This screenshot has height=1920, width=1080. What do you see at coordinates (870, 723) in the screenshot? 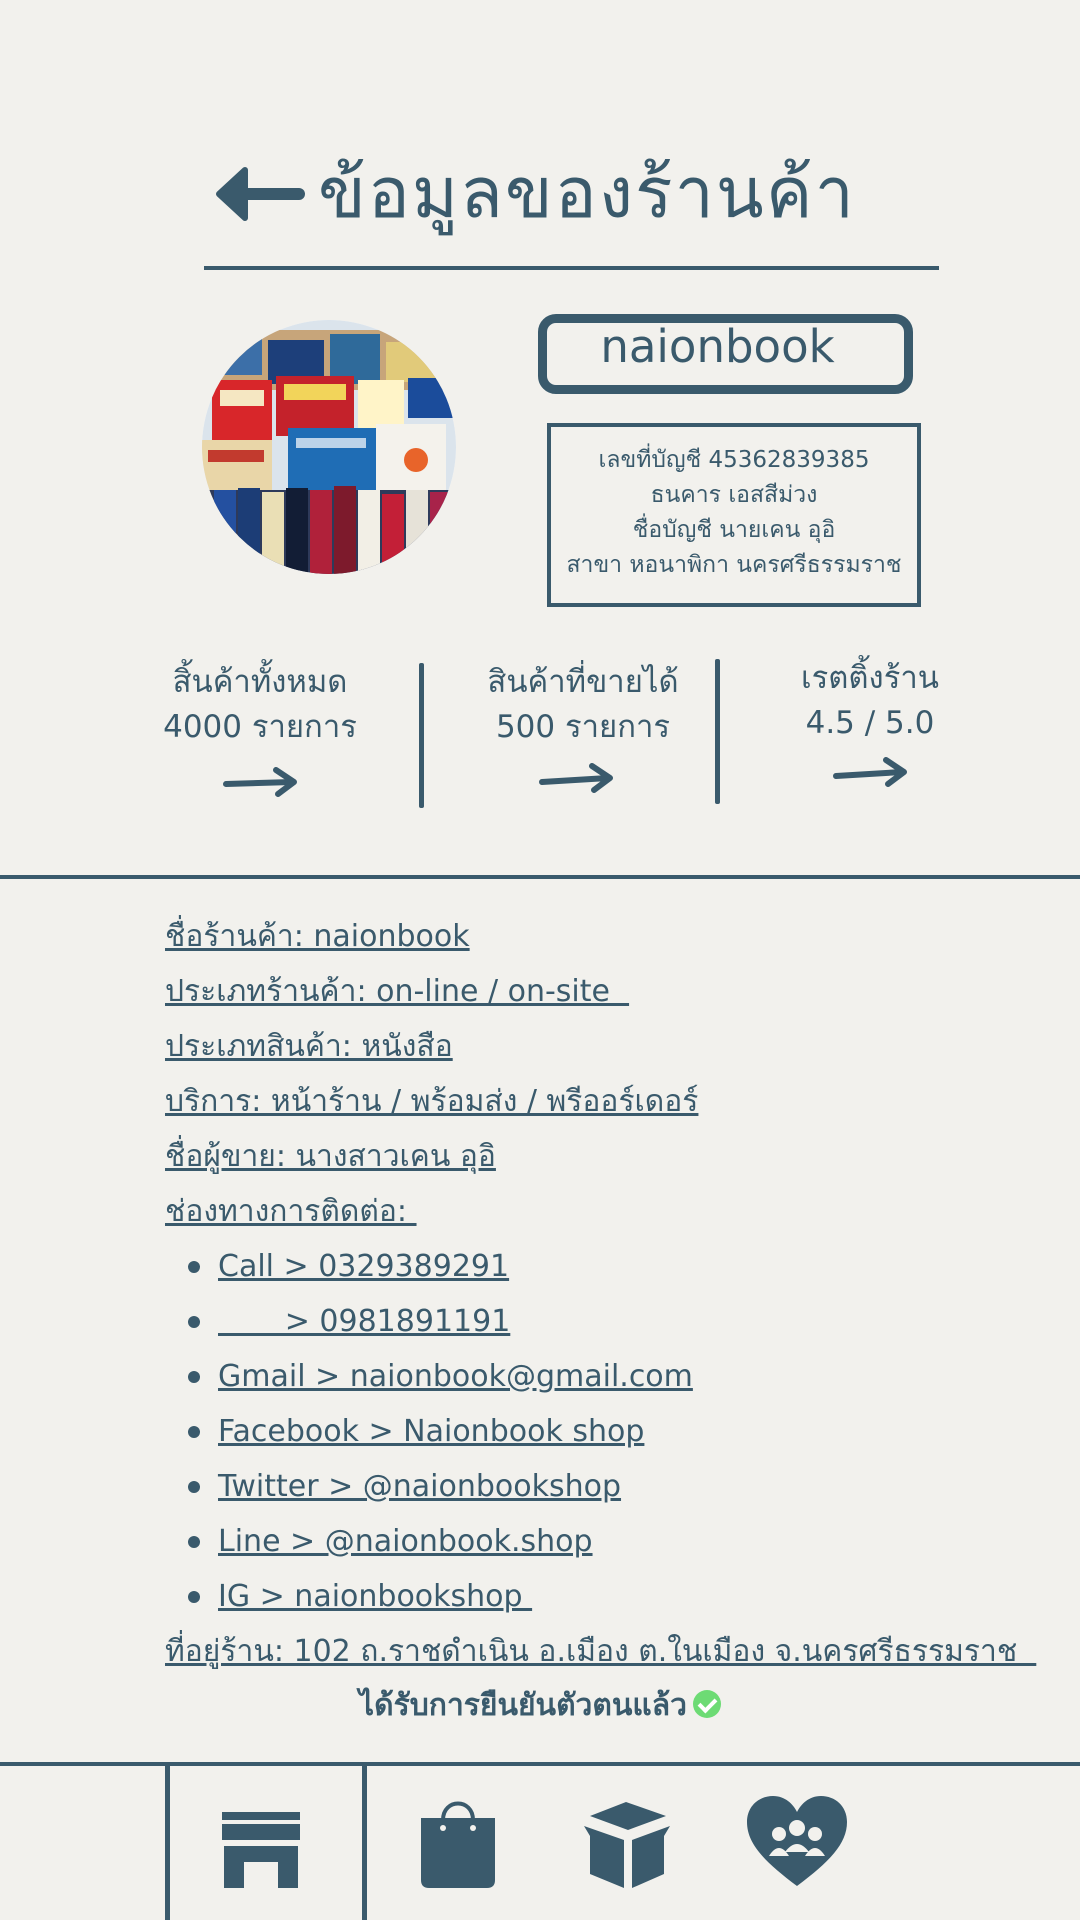
I see `stat-value: 4.5 / 5.0` at bounding box center [870, 723].